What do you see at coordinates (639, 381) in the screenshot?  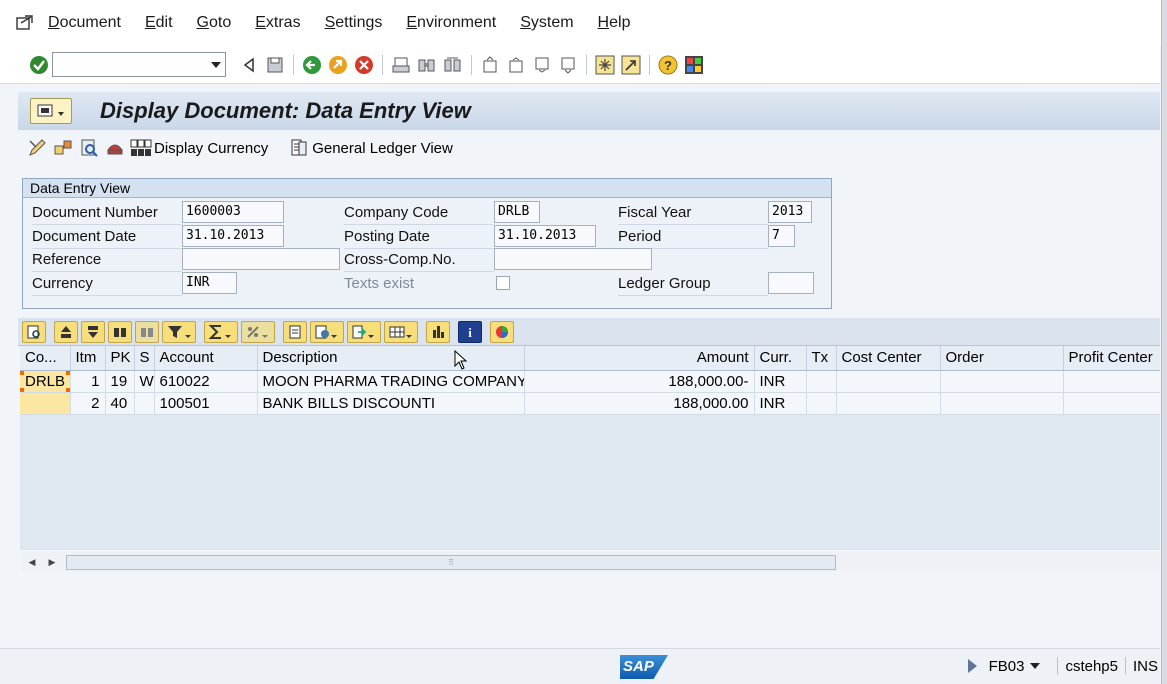 I see `table-cell: 188,000.00-` at bounding box center [639, 381].